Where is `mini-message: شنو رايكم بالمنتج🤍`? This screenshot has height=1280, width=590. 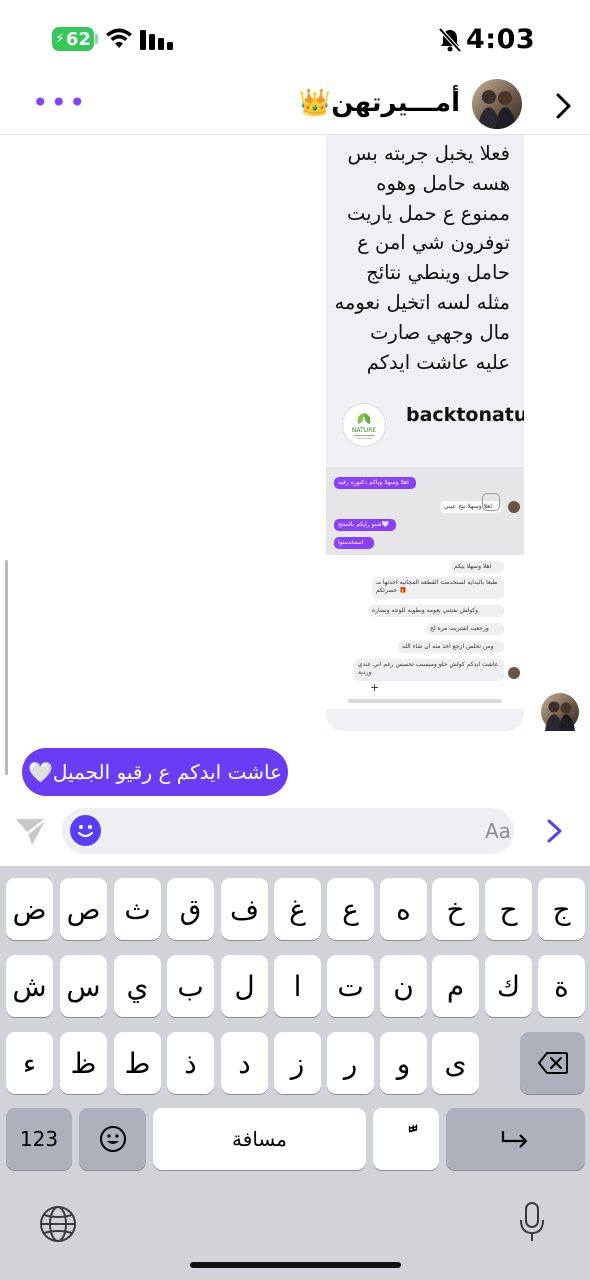
mini-message: شنو رايكم بالمنتج🤍 is located at coordinates (365, 525).